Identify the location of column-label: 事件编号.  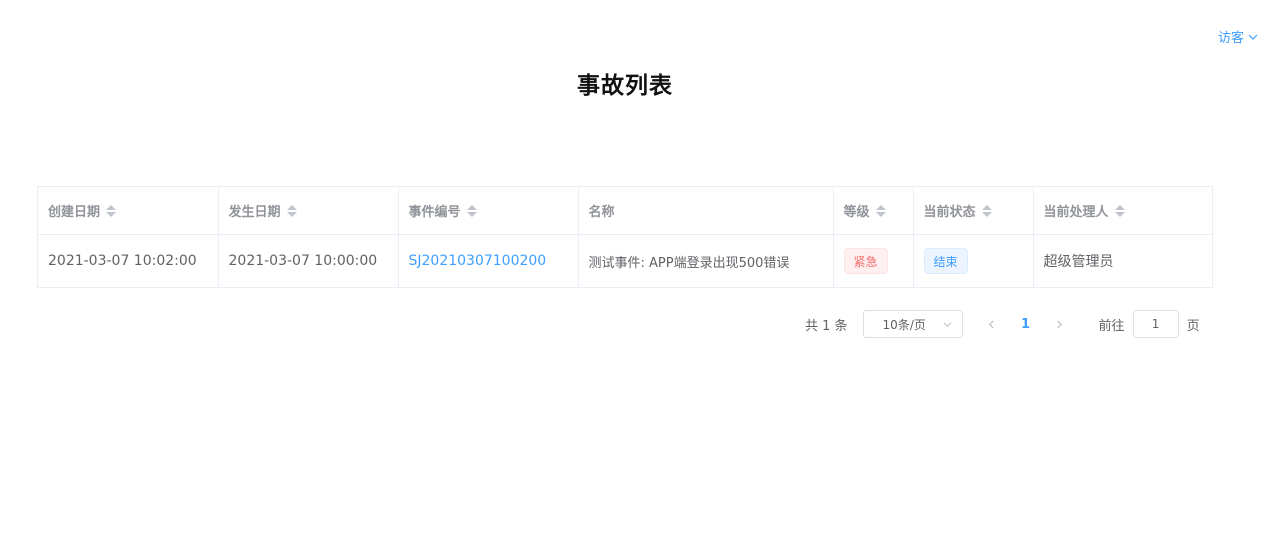
(434, 212).